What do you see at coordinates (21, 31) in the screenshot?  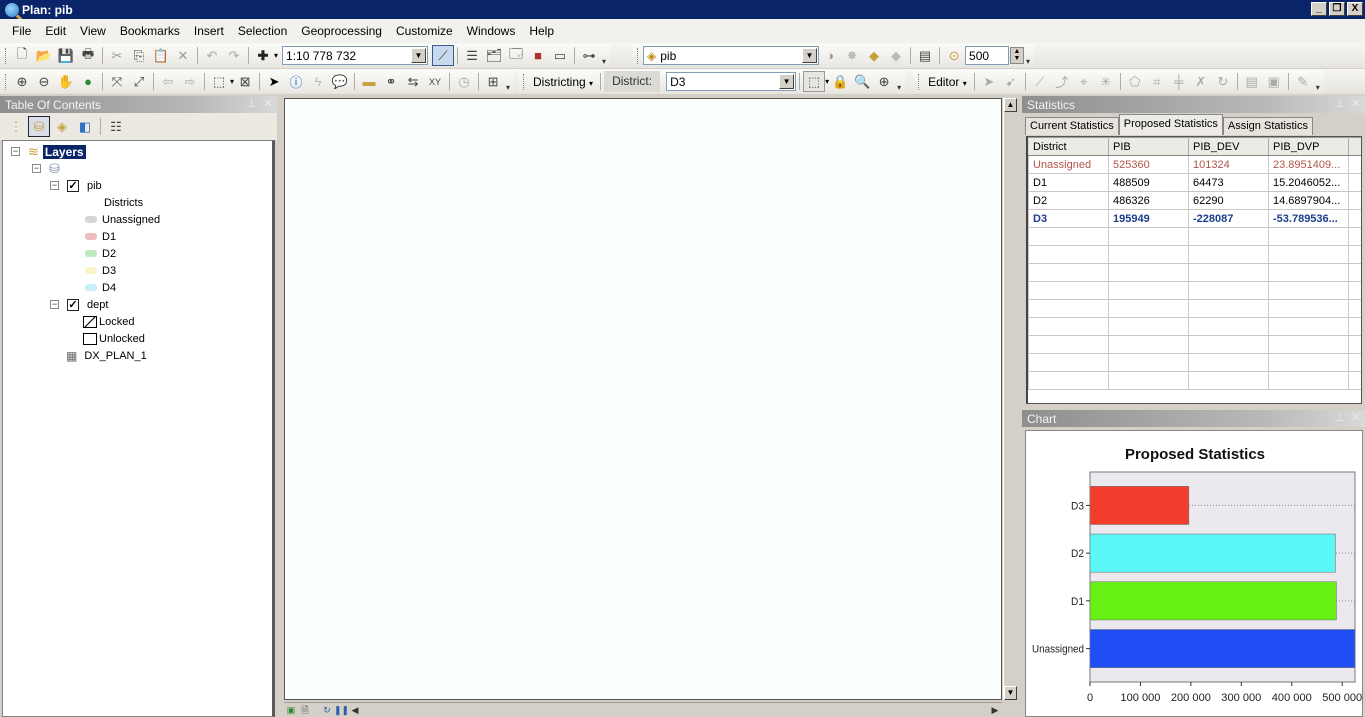 I see `menu-file: File` at bounding box center [21, 31].